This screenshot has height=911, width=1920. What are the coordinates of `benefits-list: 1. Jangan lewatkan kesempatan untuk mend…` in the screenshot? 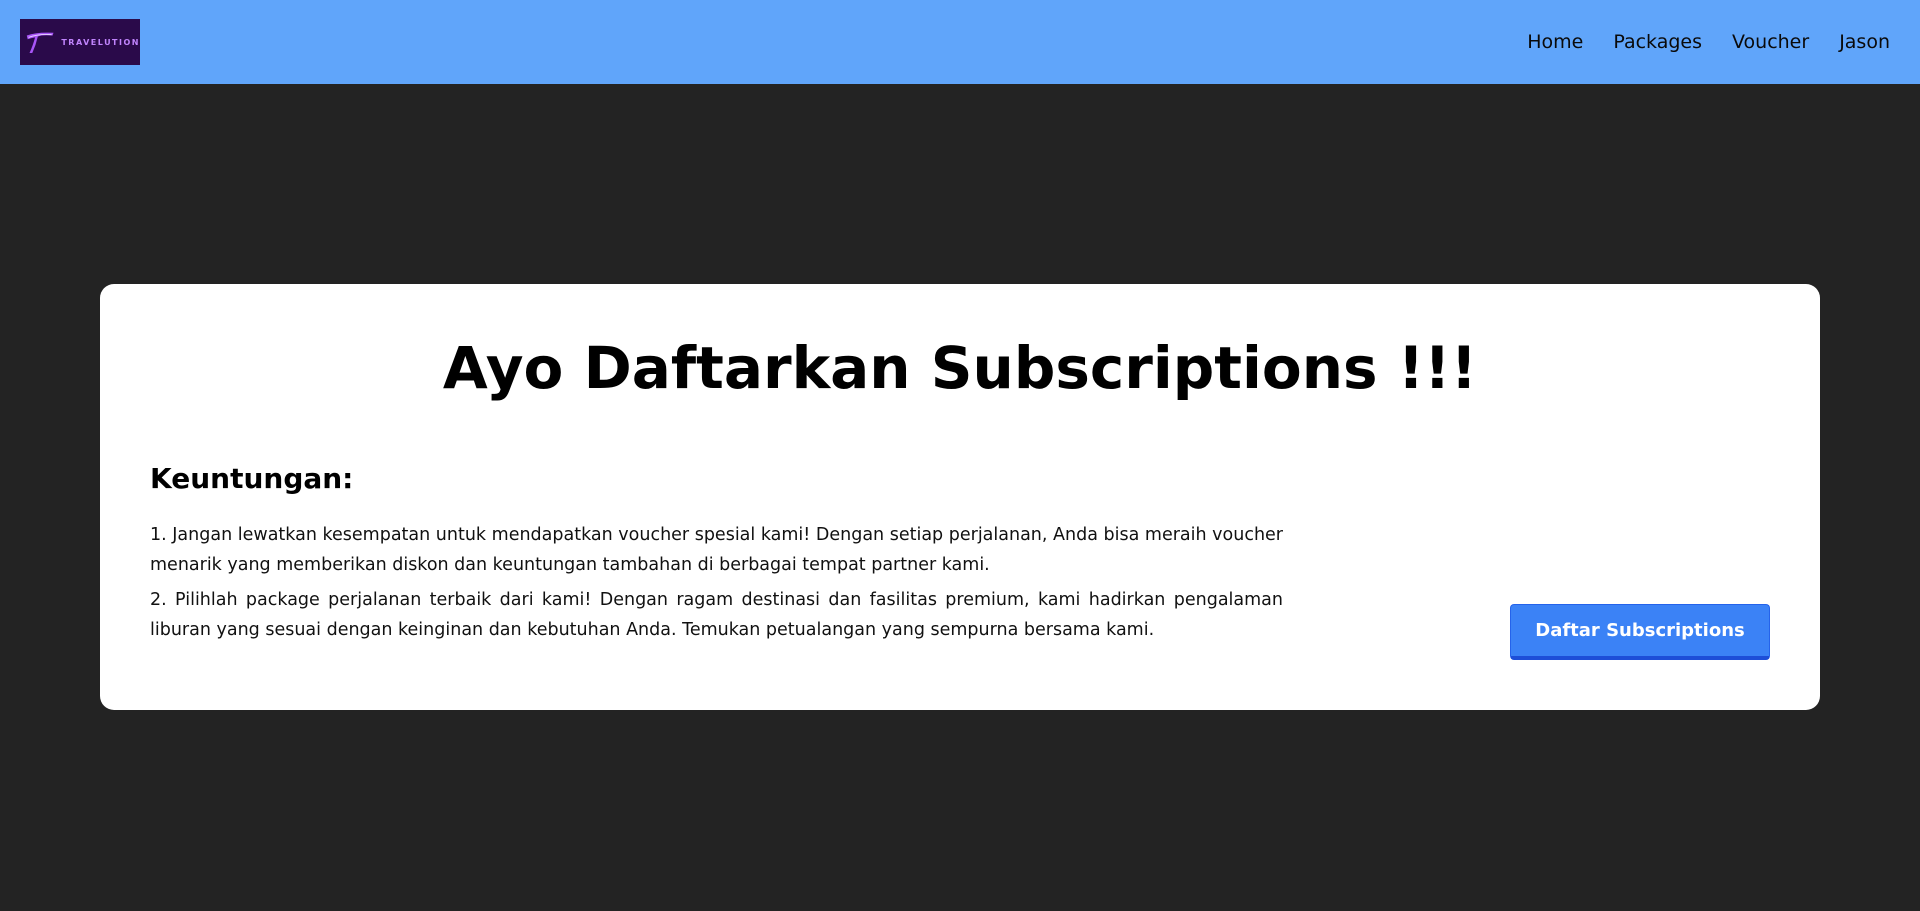 It's located at (716, 585).